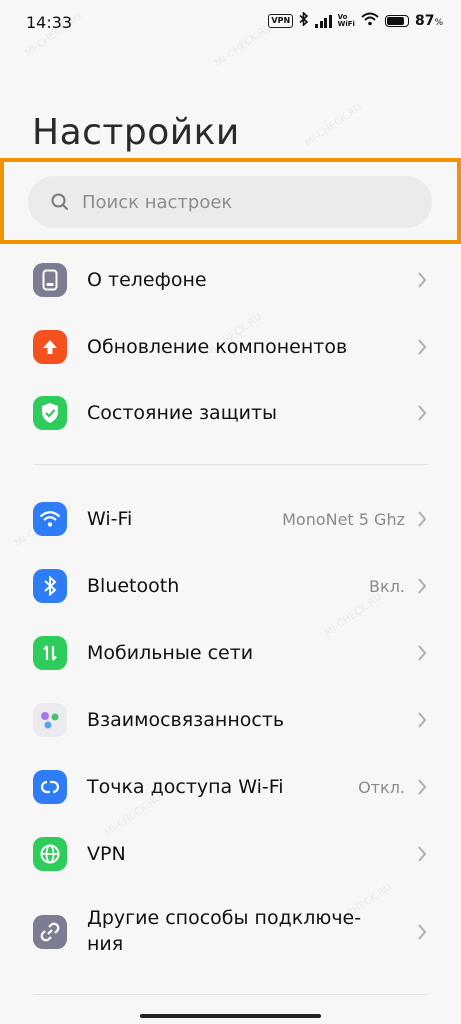  What do you see at coordinates (50, 653) in the screenshot?
I see `mobile-data-icon` at bounding box center [50, 653].